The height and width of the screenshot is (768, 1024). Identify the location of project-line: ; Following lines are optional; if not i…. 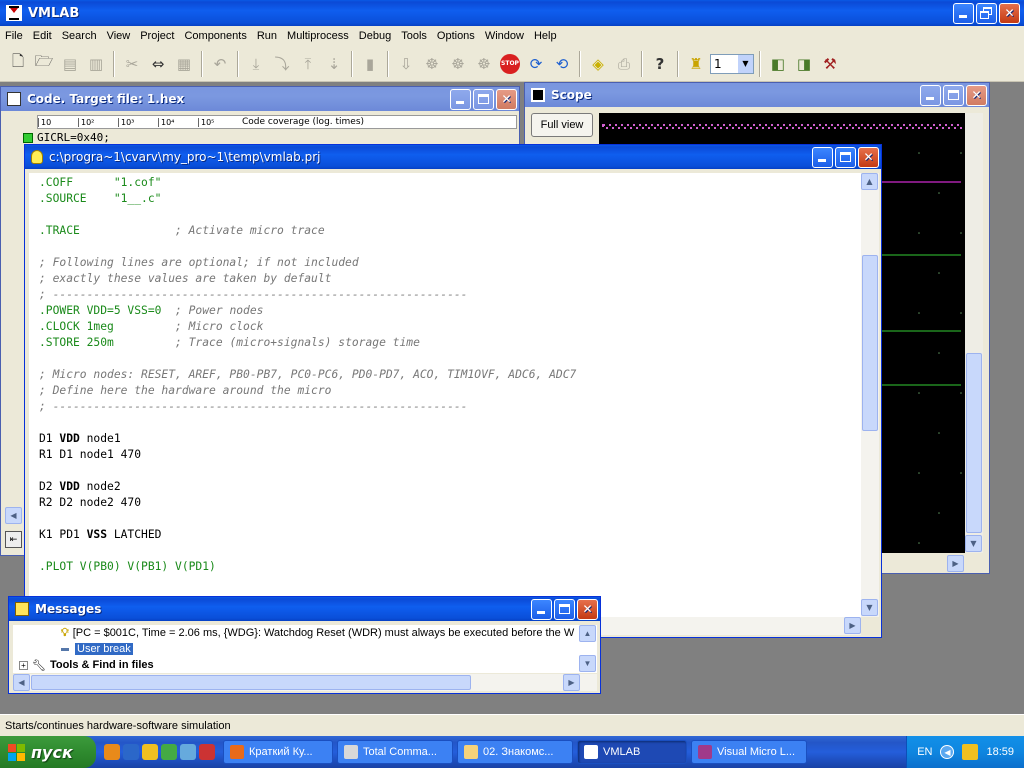
(450, 263).